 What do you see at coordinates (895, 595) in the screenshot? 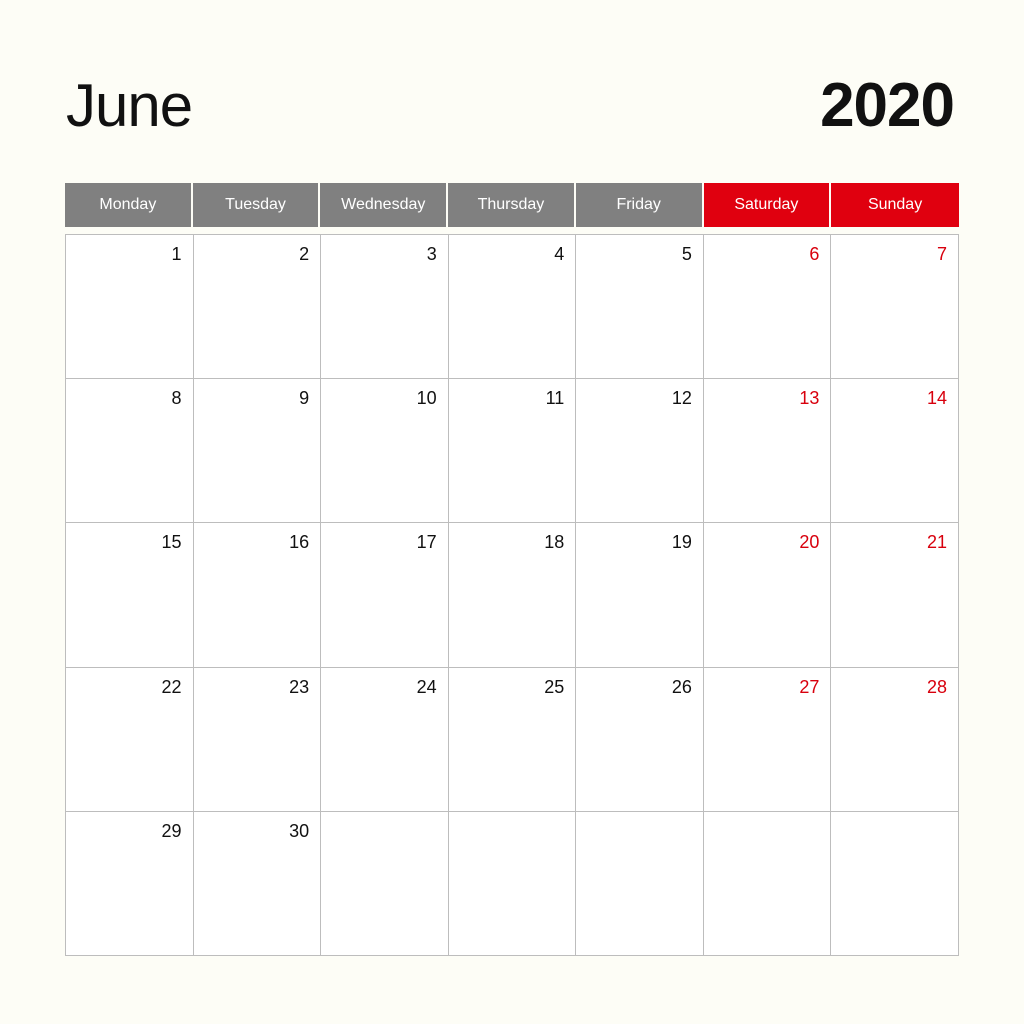
I see `day-cell: 21` at bounding box center [895, 595].